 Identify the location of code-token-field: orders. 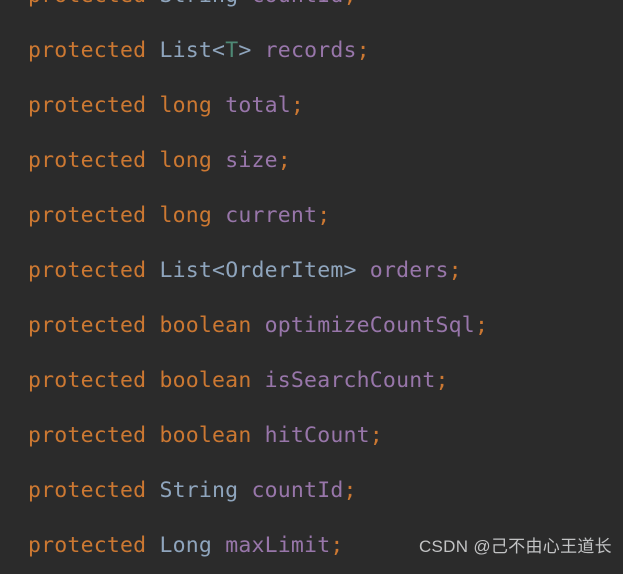
(409, 270).